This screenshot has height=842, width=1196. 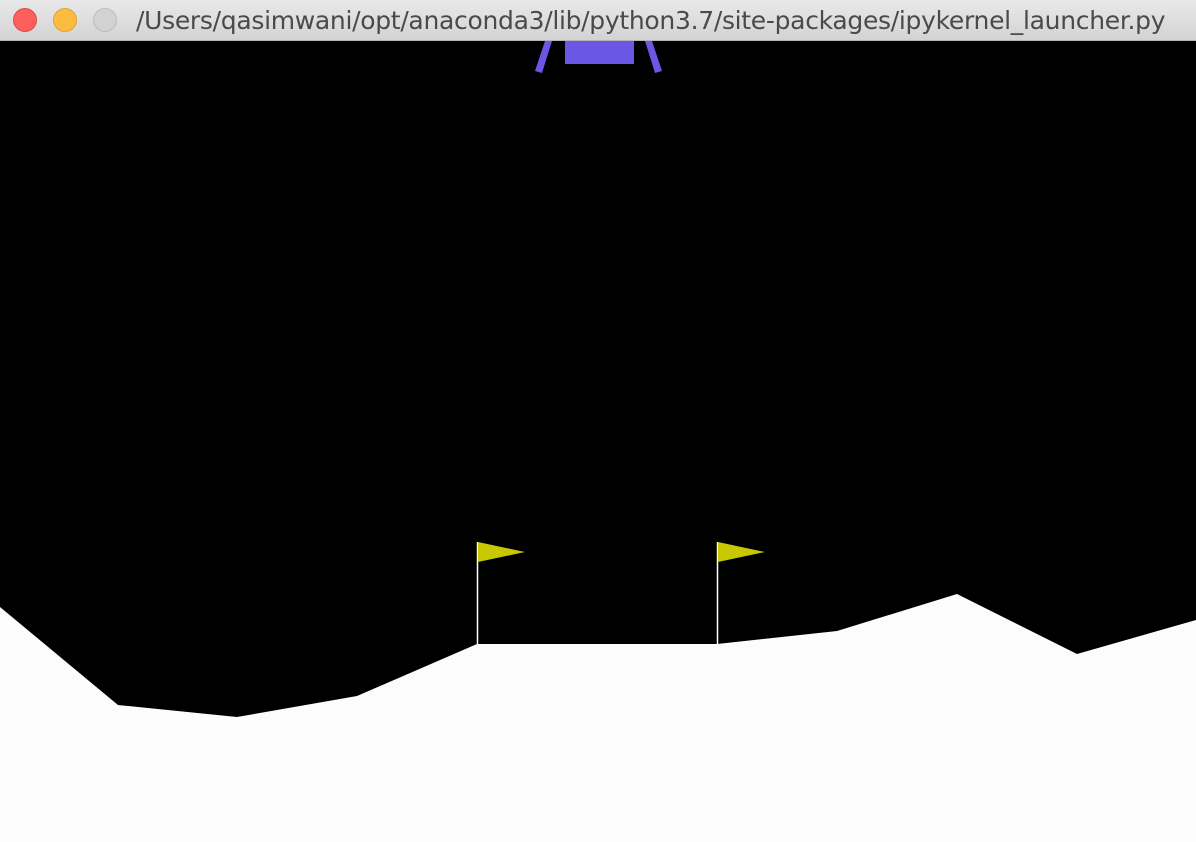 I want to click on minimize-window-button, so click(x=65, y=20).